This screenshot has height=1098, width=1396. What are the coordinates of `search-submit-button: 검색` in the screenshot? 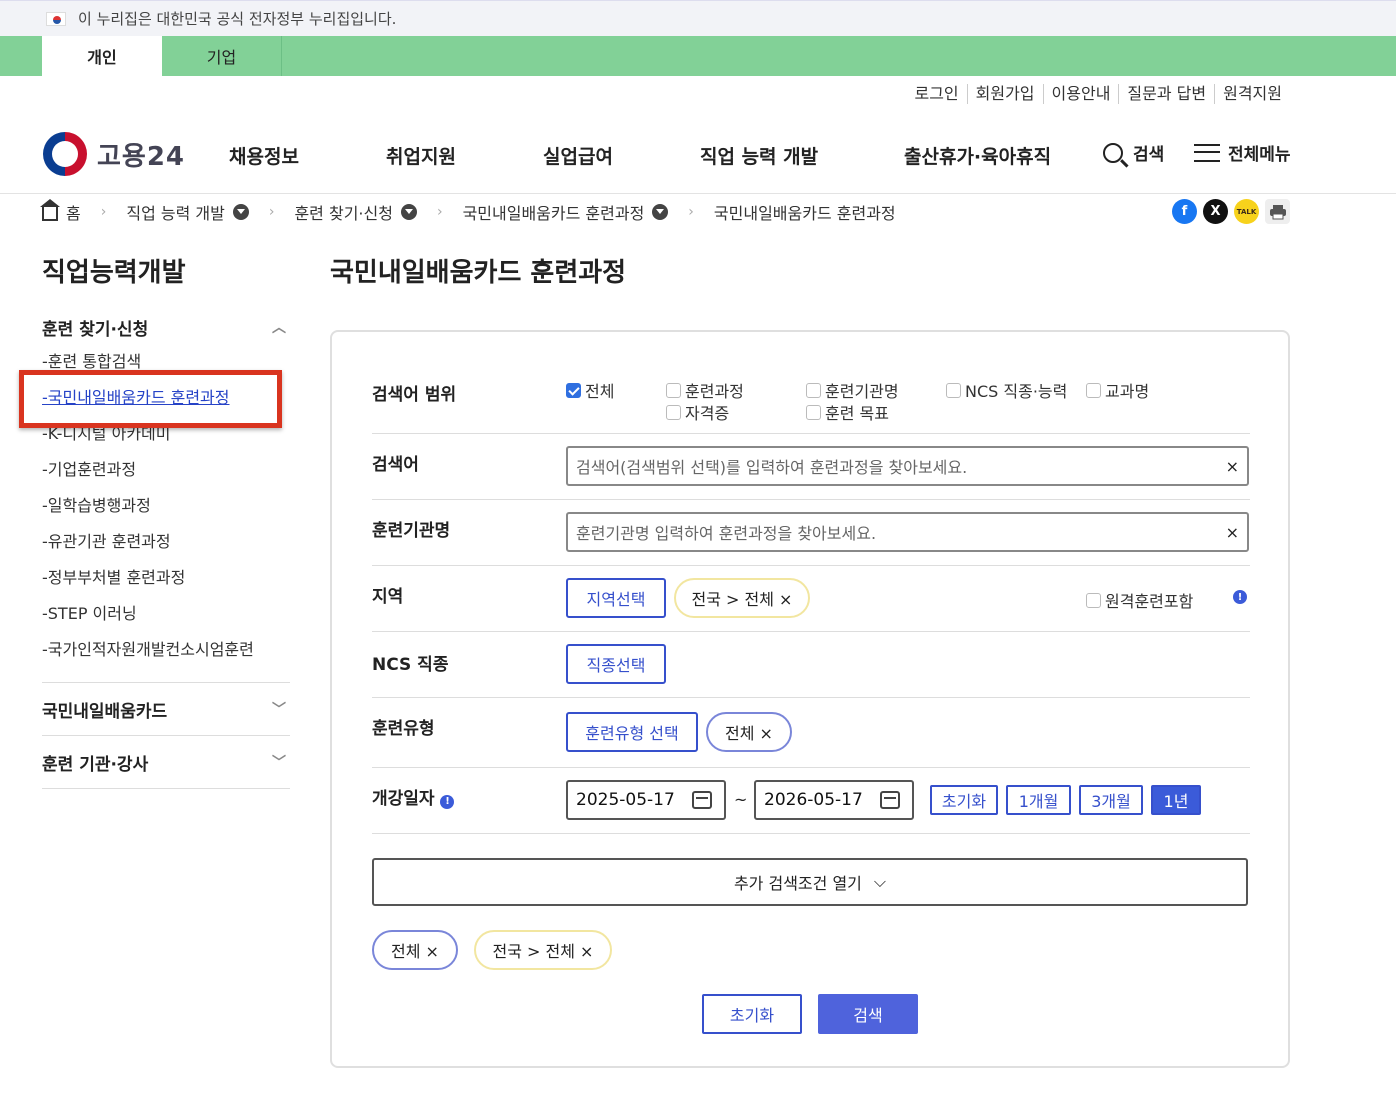 It's located at (868, 1014).